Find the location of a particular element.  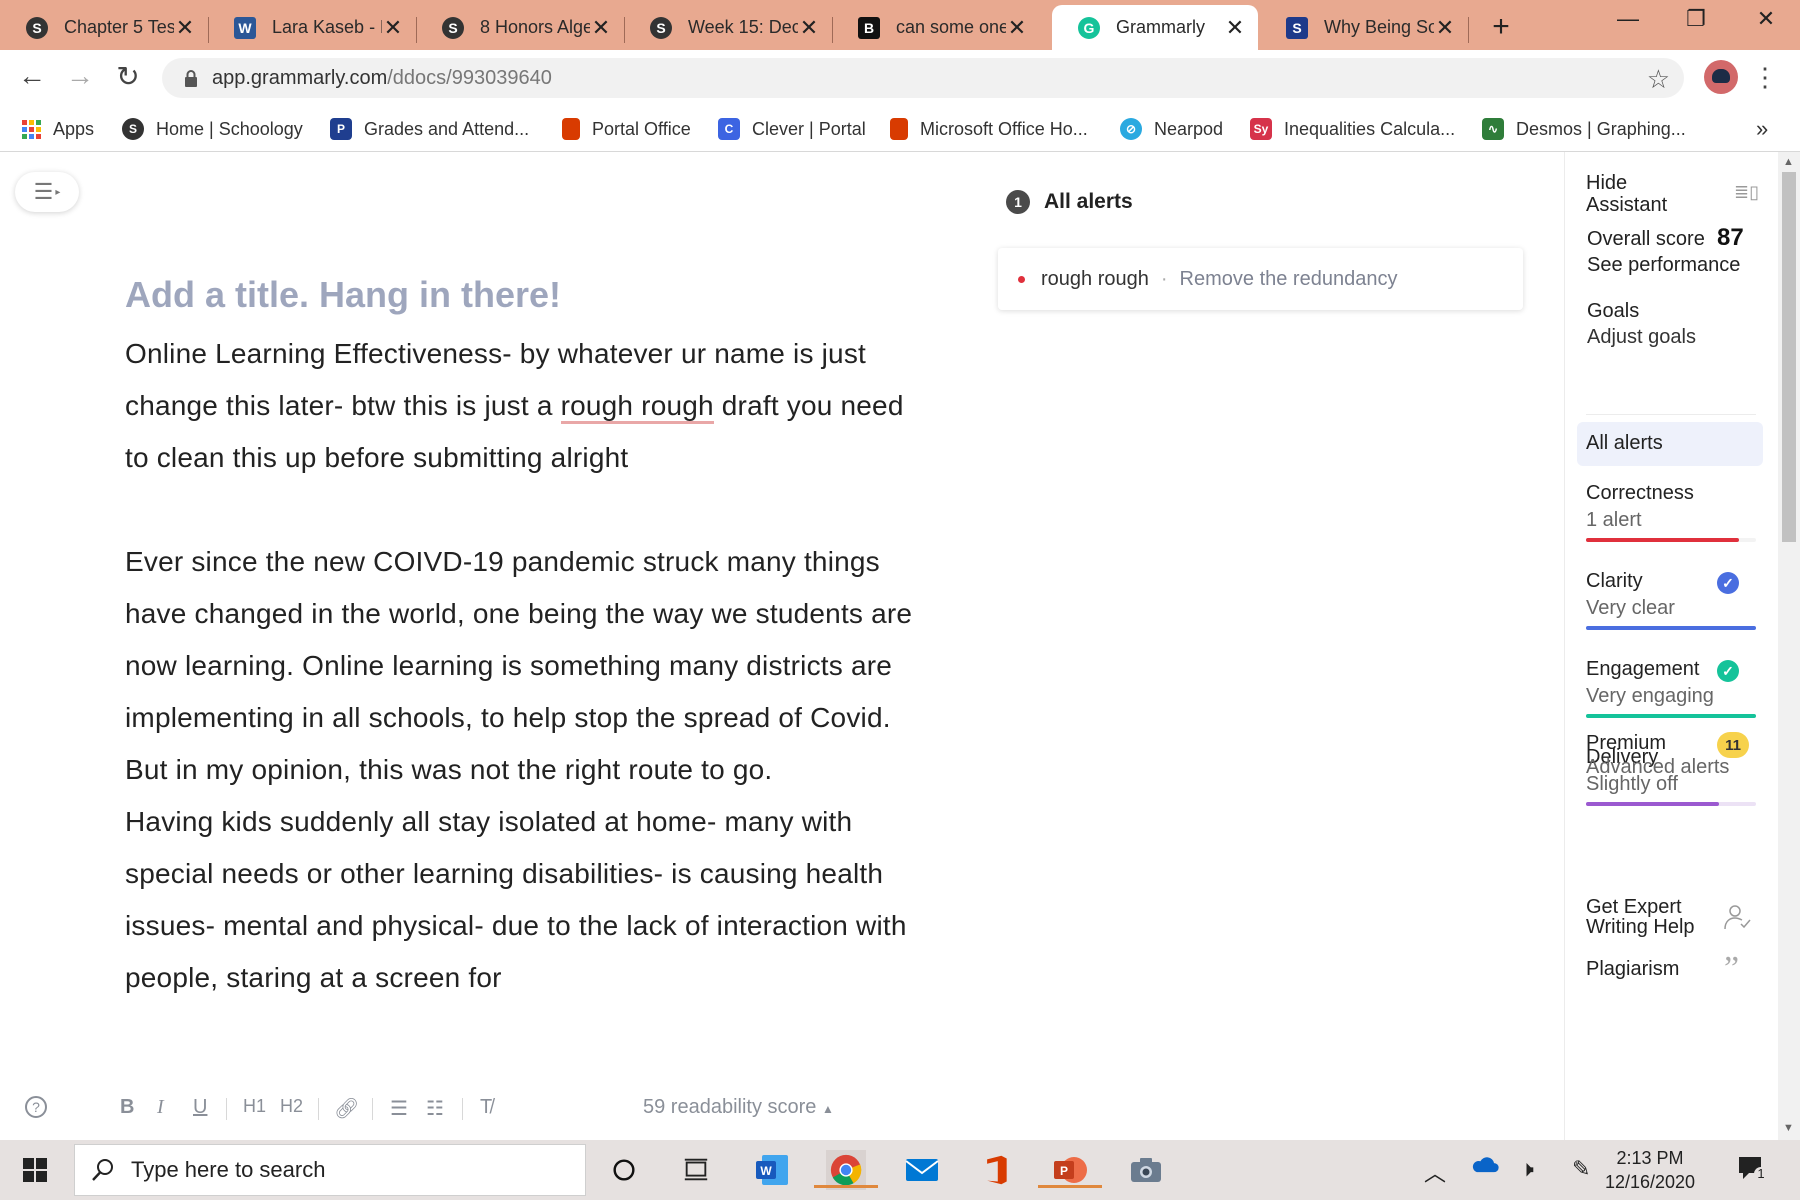

bookmark-item: ⊘ Nearpod is located at coordinates (1171, 129).